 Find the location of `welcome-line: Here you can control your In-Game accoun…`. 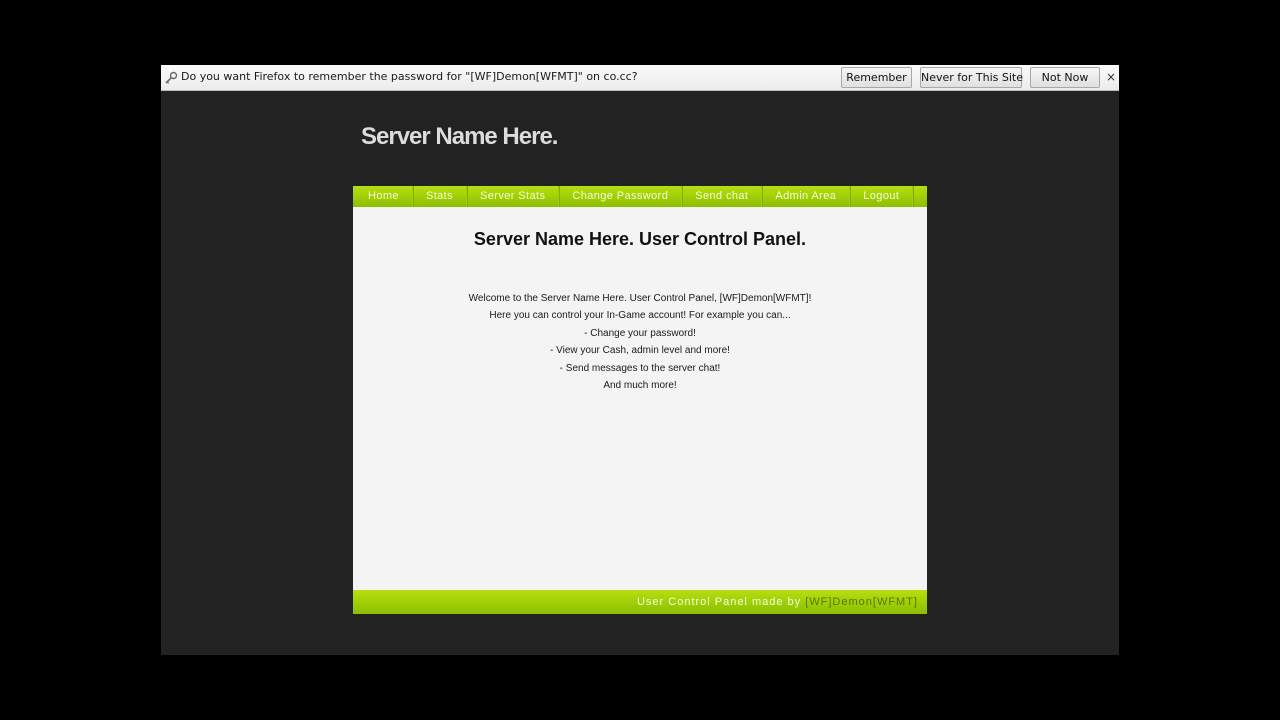

welcome-line: Here you can control your In-Game accoun… is located at coordinates (640, 316).